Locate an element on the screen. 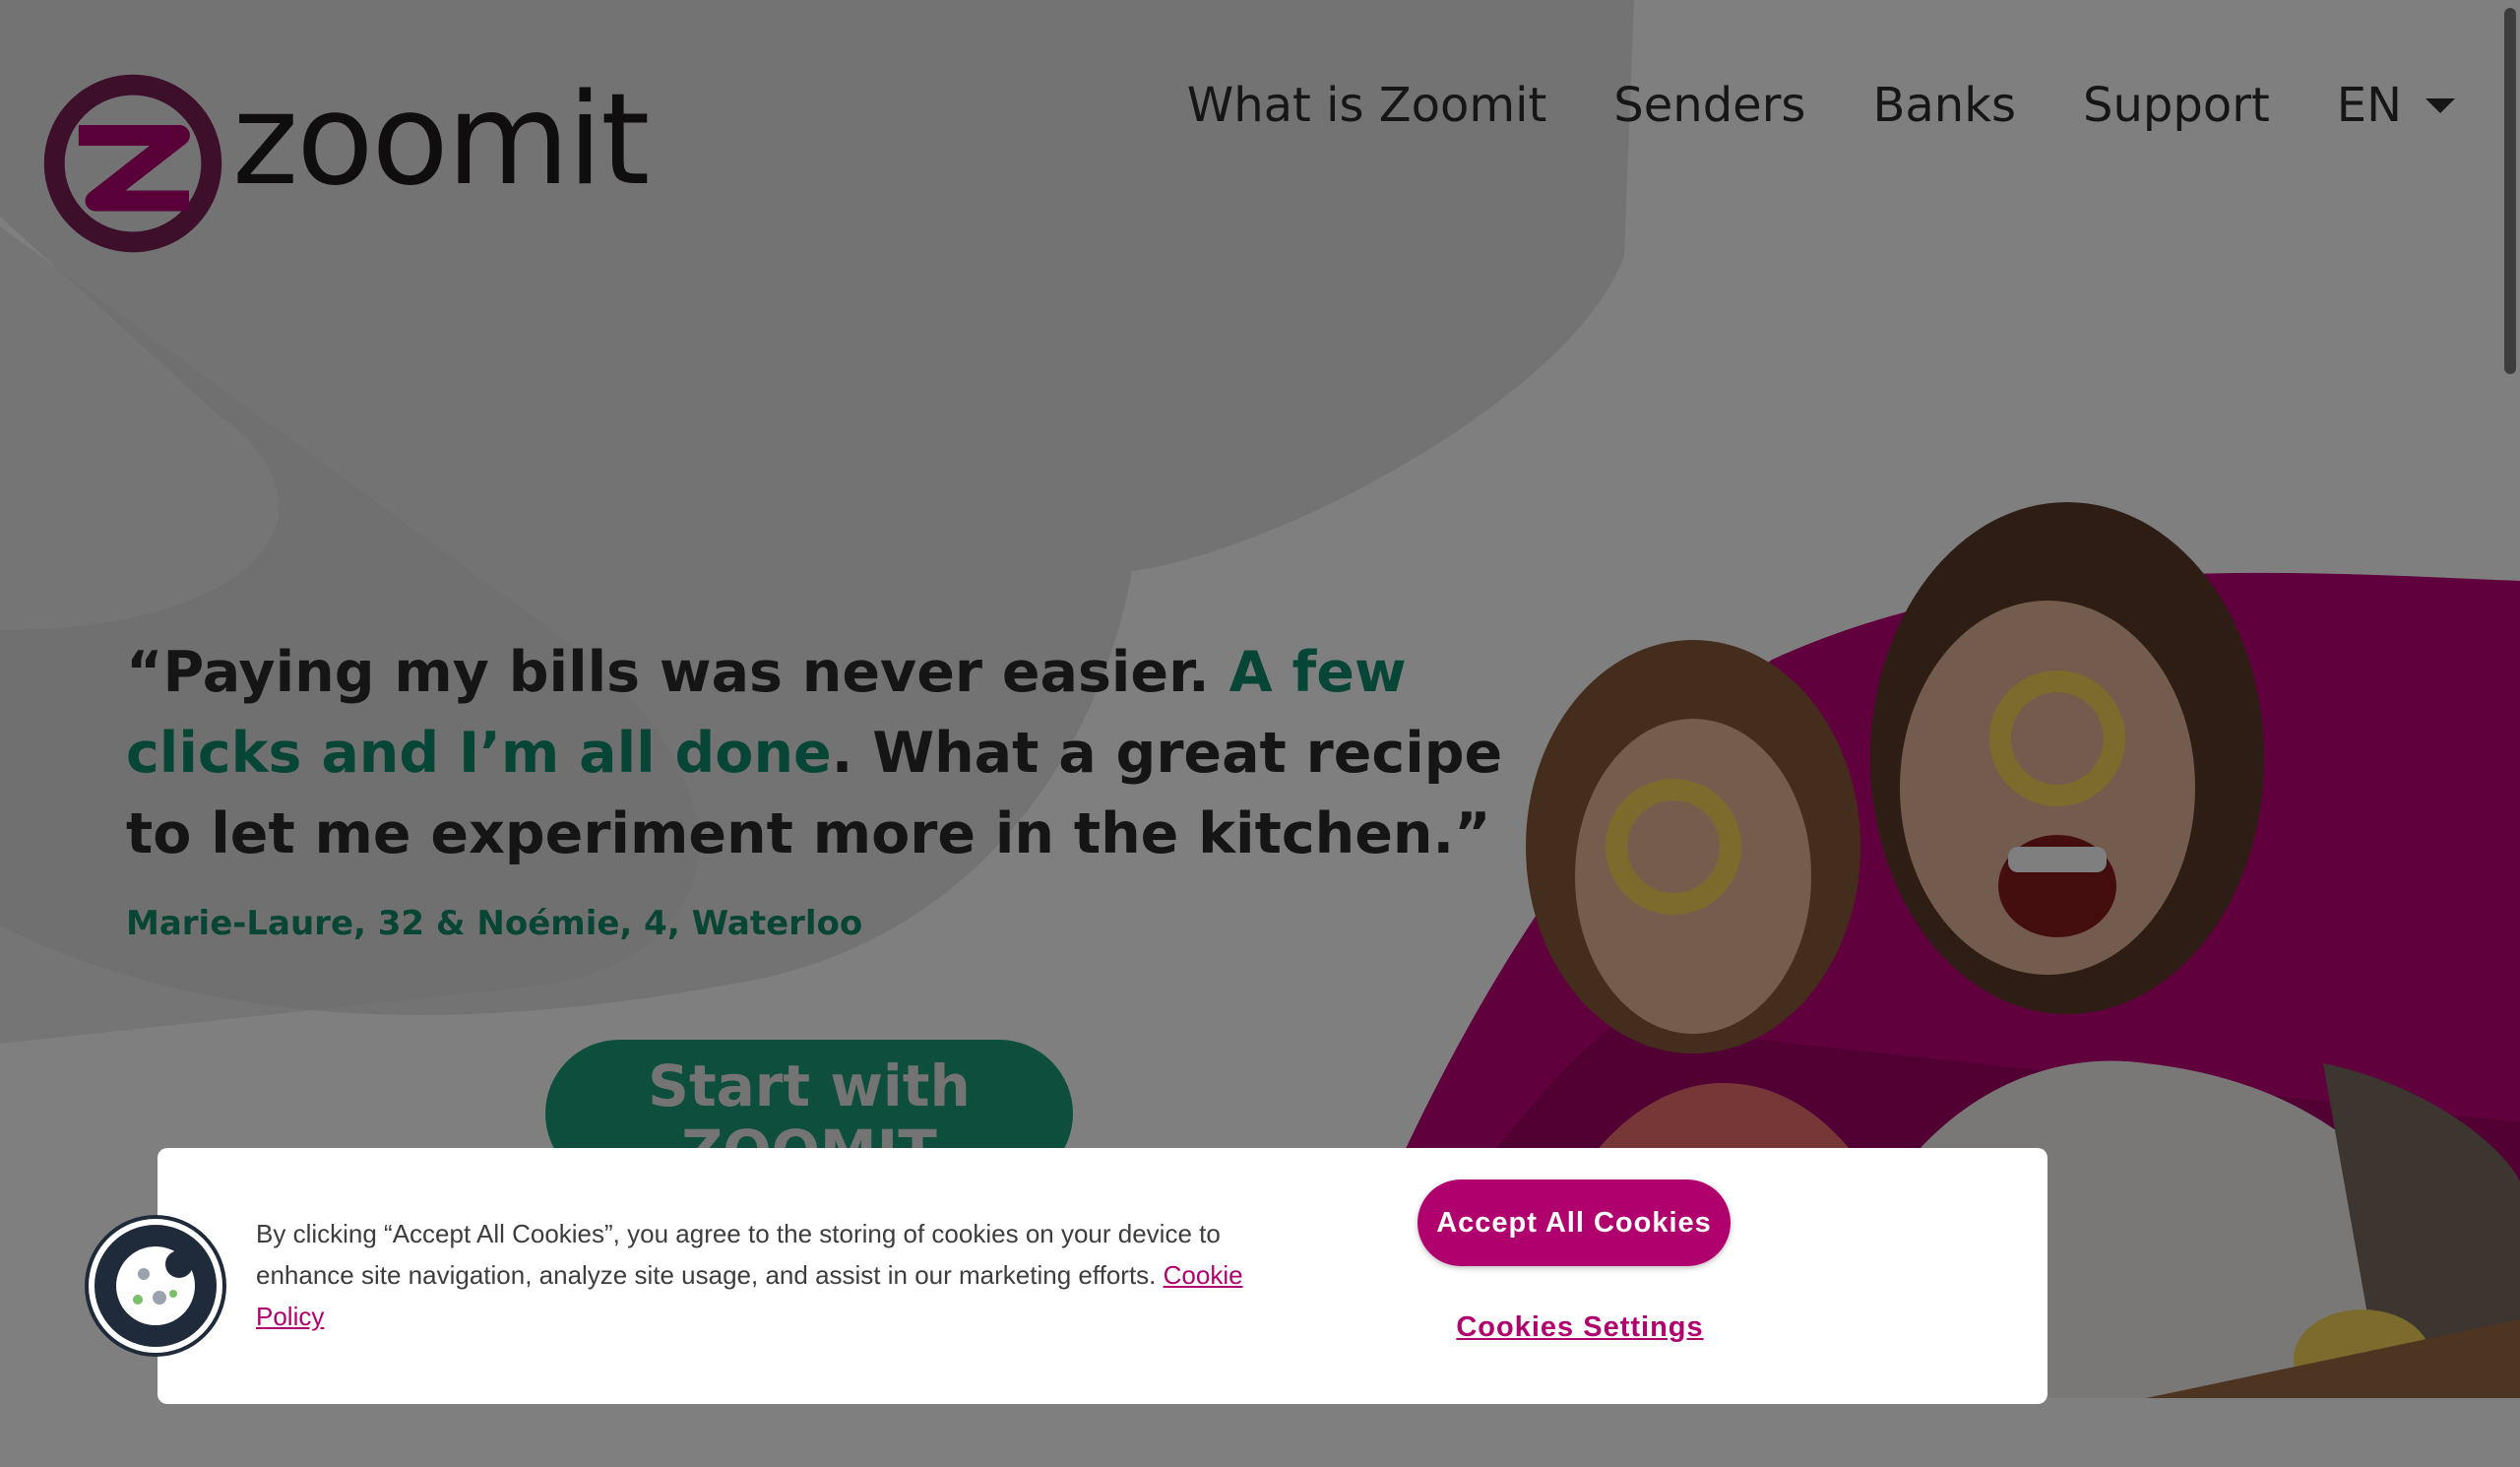 This screenshot has width=2520, height=1467. accept-all-cookies-button: Accept All Cookies is located at coordinates (1574, 1223).